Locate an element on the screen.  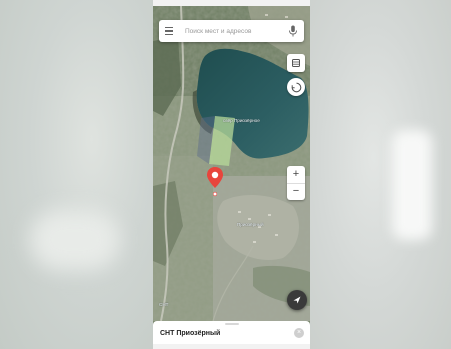
compass-icon is located at coordinates (296, 87).